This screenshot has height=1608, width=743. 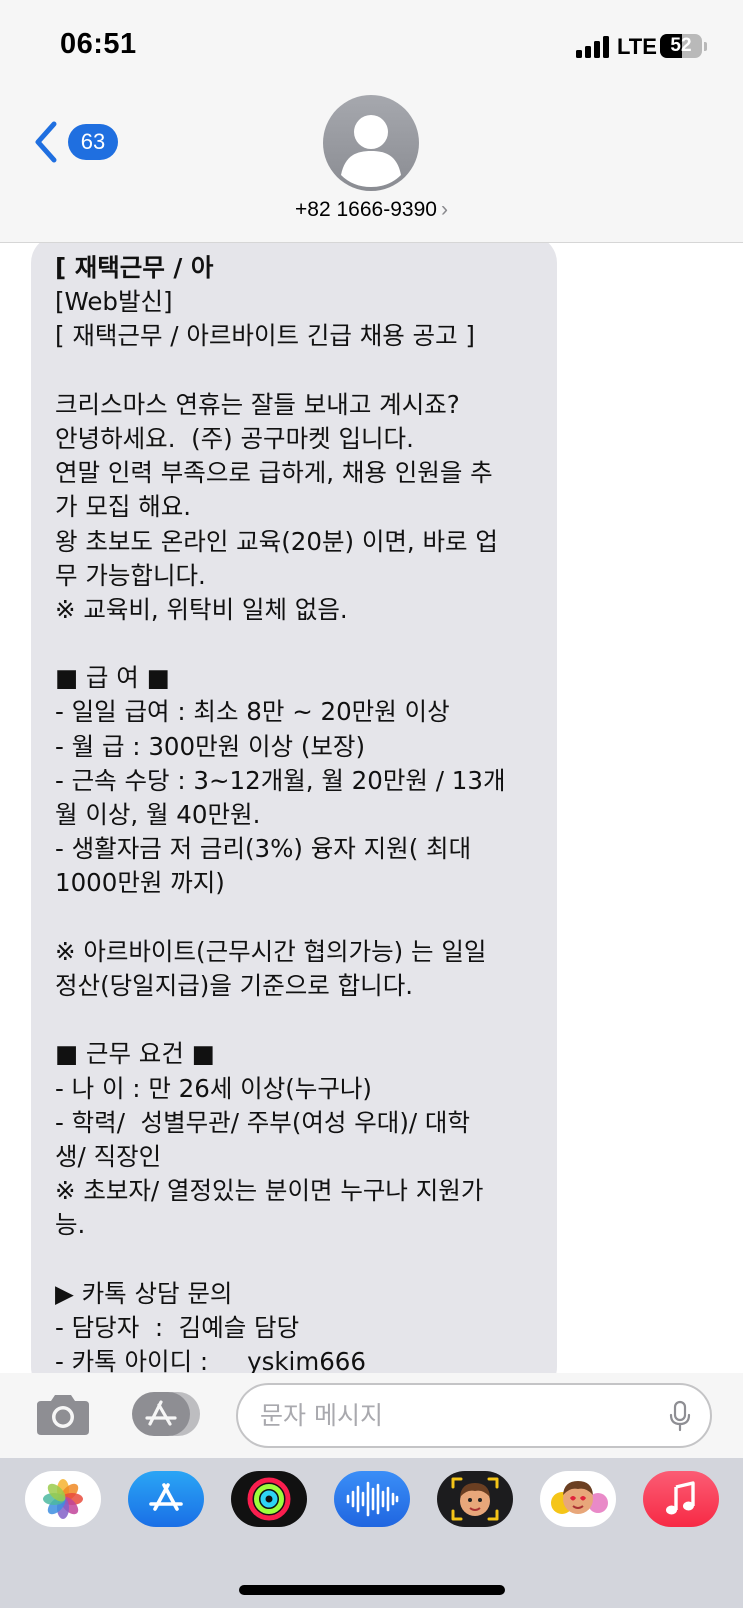 I want to click on message-line: 월 이상, 월 40만원., so click(x=158, y=814).